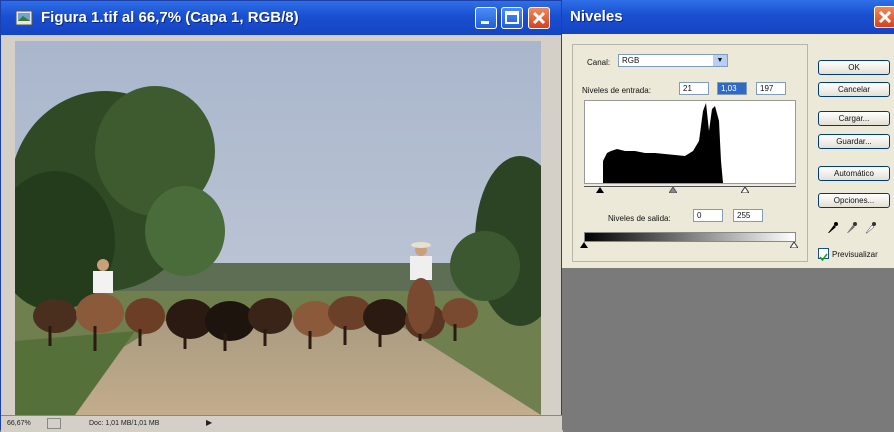  I want to click on auto-button: Automático, so click(854, 173).